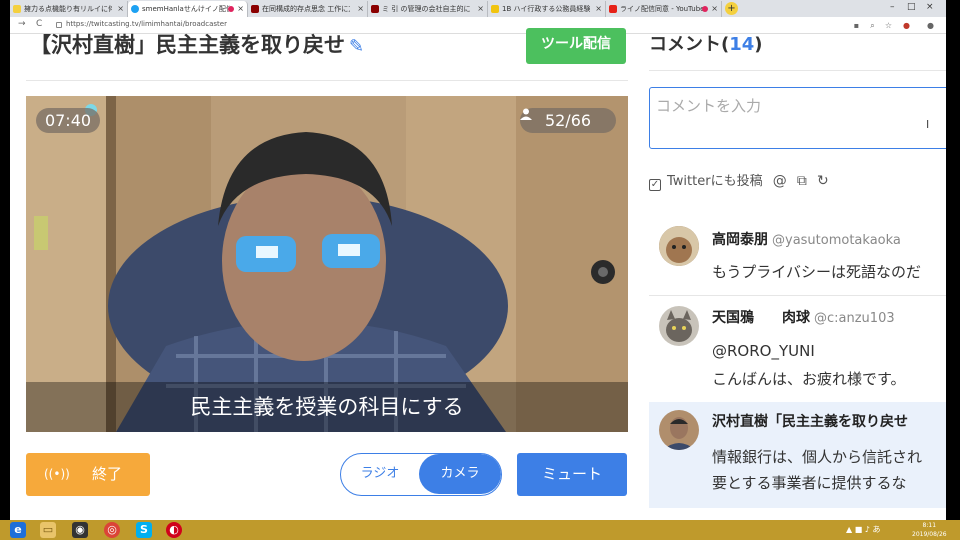  I want to click on elapsed-time-badge: 07:40, so click(68, 120).